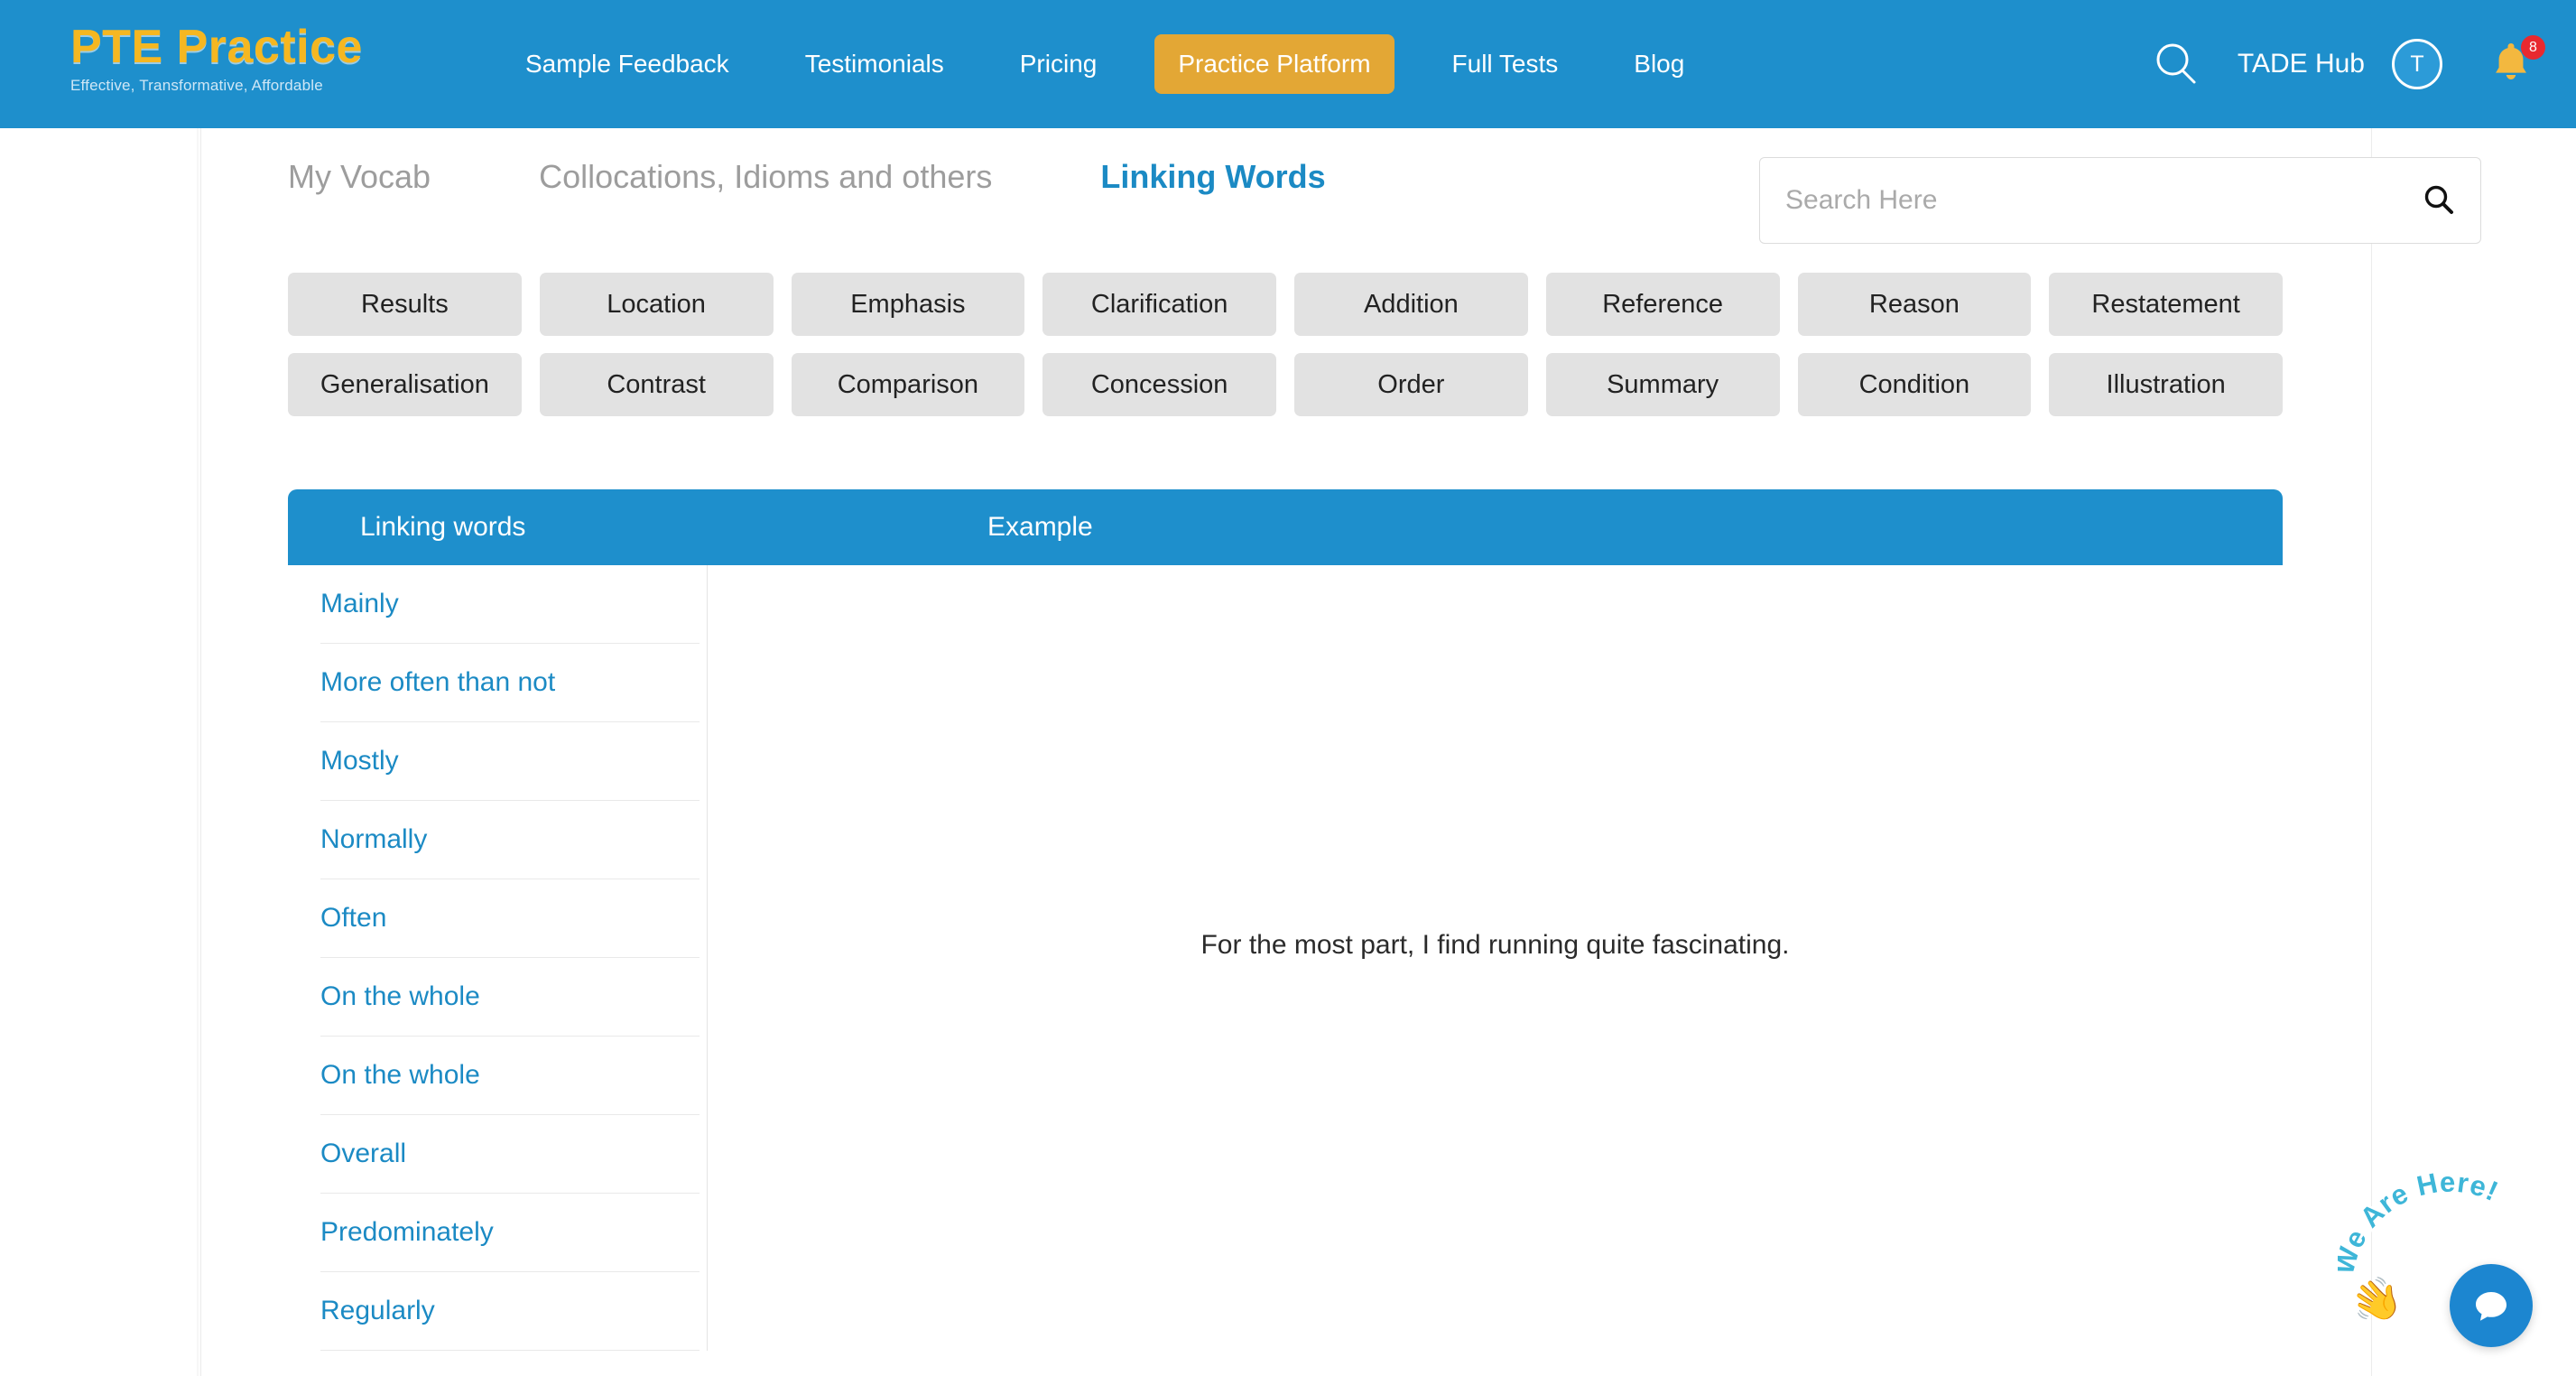 This screenshot has width=2576, height=1376. I want to click on list-item: More often than not, so click(510, 683).